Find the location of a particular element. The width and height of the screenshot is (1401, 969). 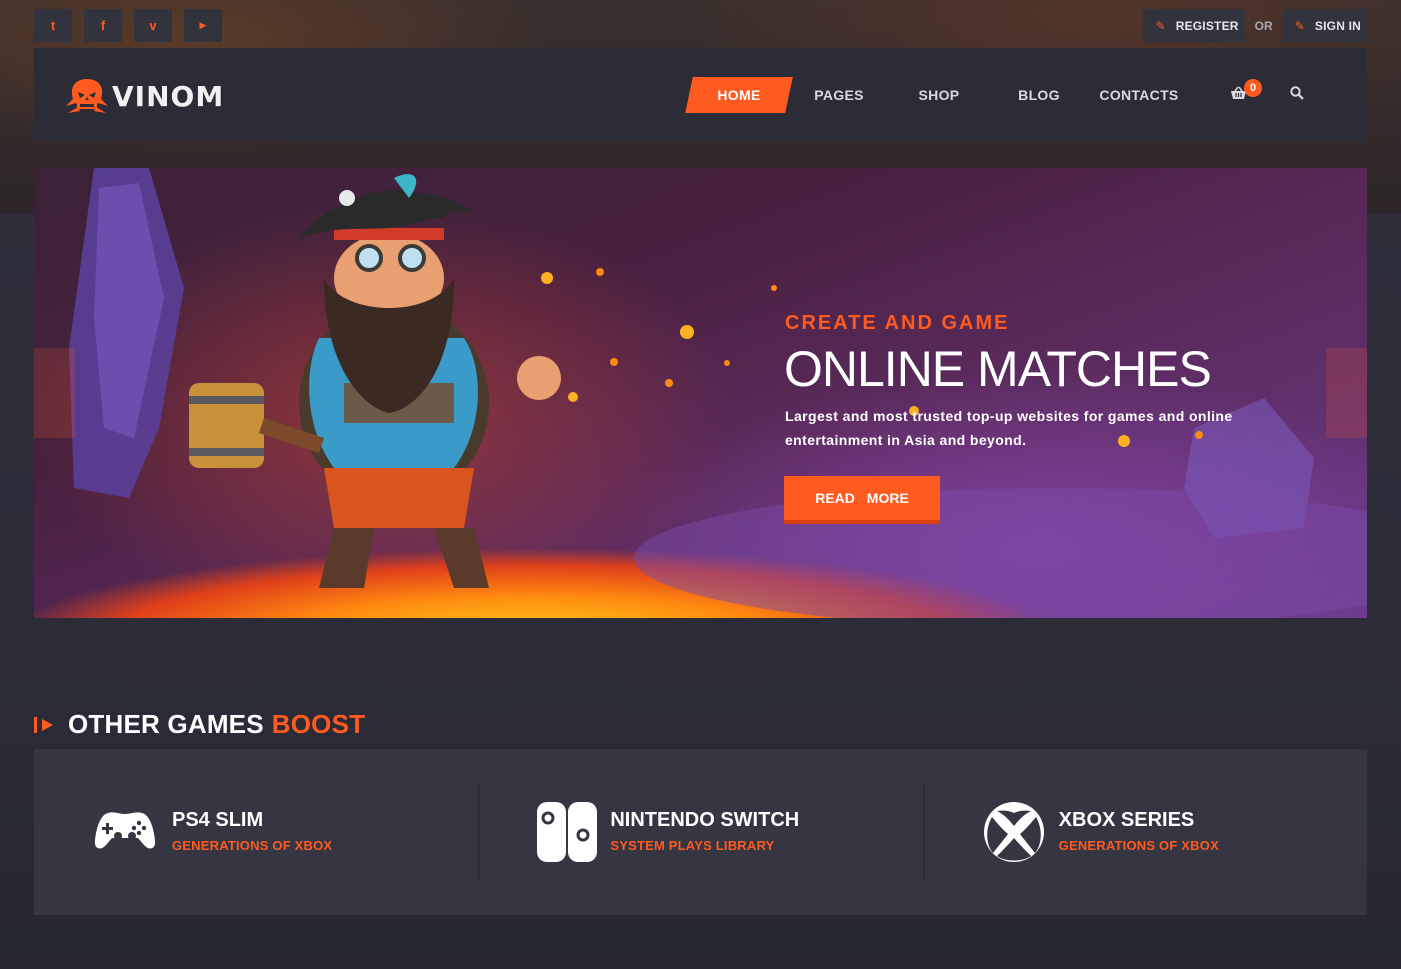

xbox-icon is located at coordinates (1013, 832).